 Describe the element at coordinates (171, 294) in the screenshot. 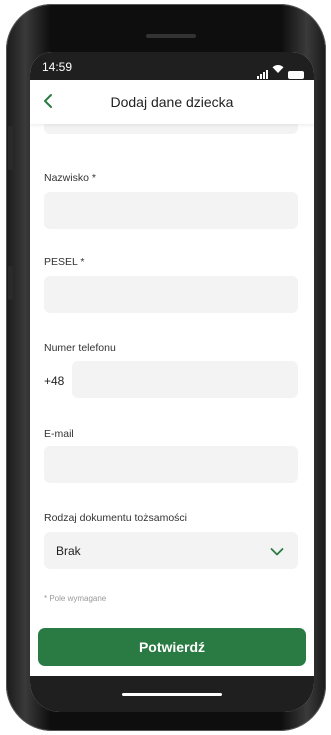

I see `pesel-input` at that location.